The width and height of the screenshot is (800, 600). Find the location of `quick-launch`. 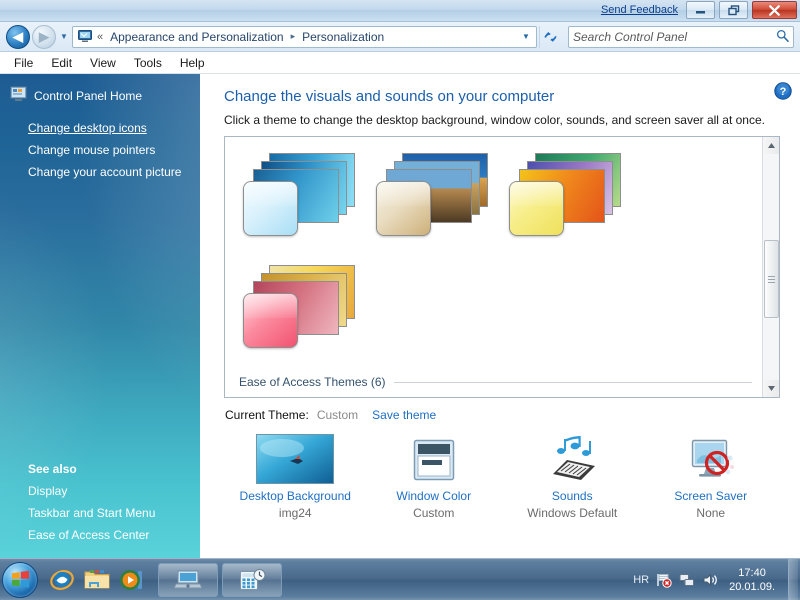

quick-launch is located at coordinates (97, 580).